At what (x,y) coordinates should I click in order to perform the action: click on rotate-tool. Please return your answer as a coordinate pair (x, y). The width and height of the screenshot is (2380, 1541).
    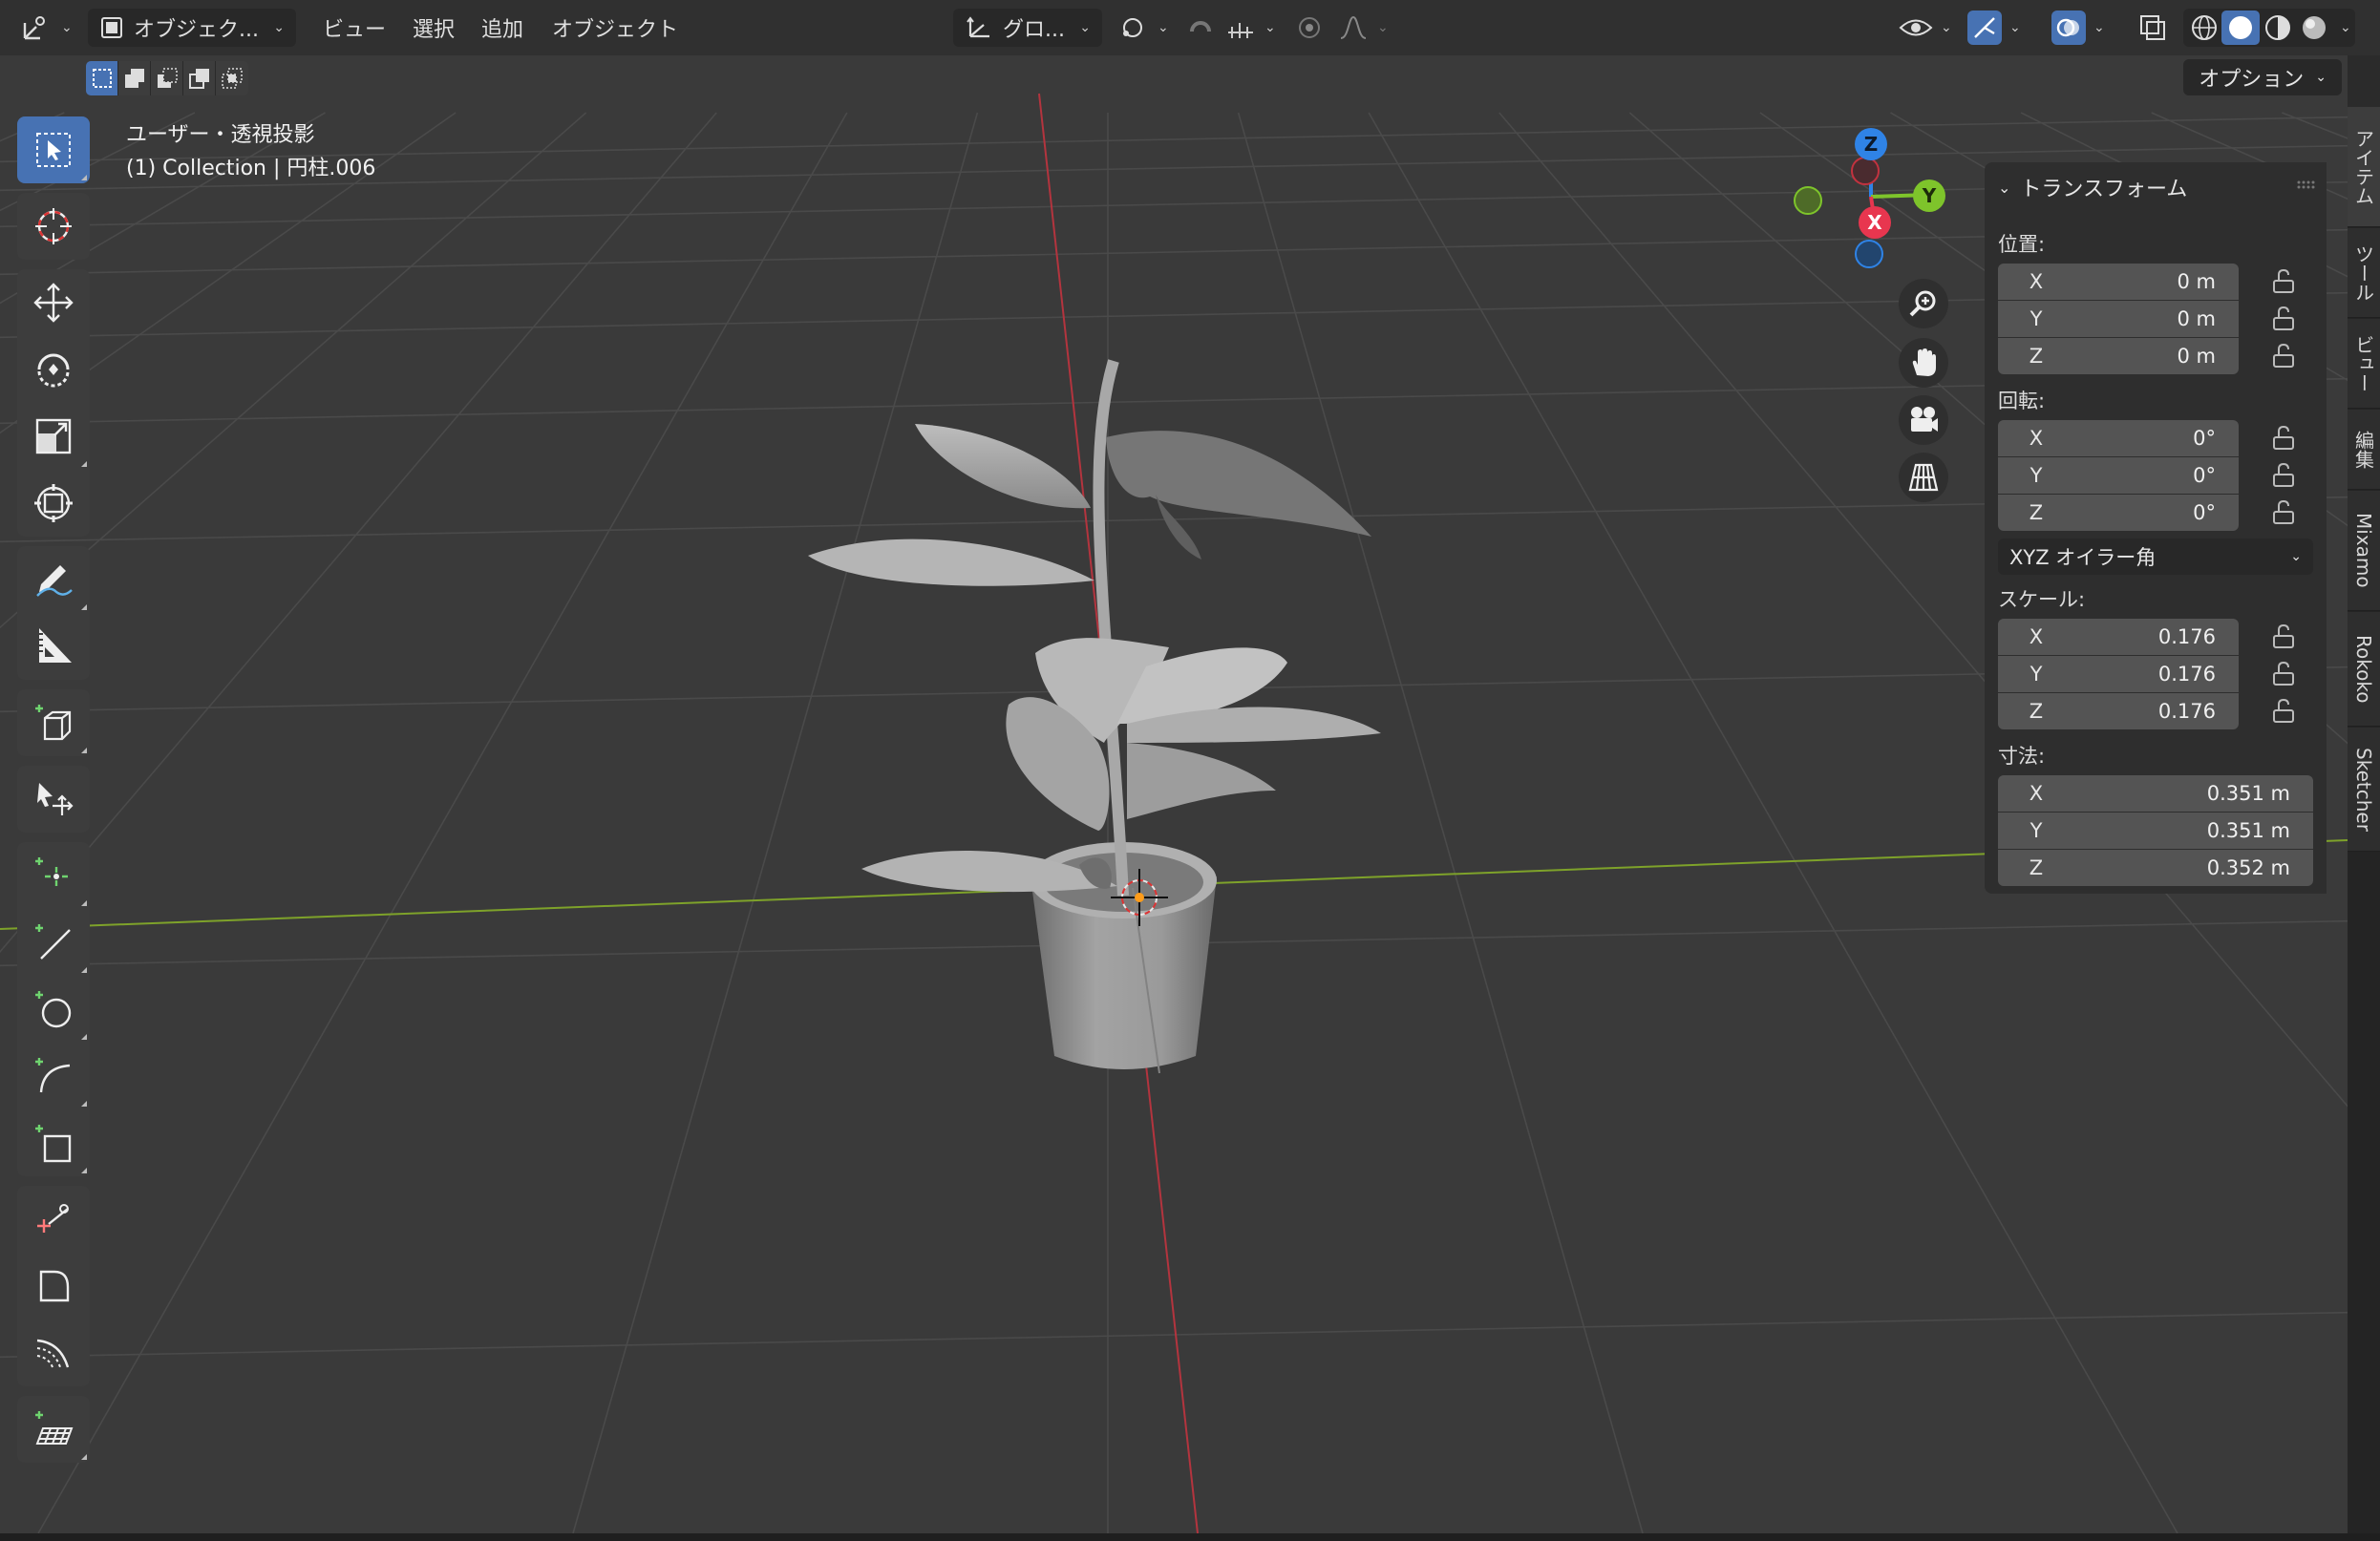
    Looking at the image, I should click on (54, 369).